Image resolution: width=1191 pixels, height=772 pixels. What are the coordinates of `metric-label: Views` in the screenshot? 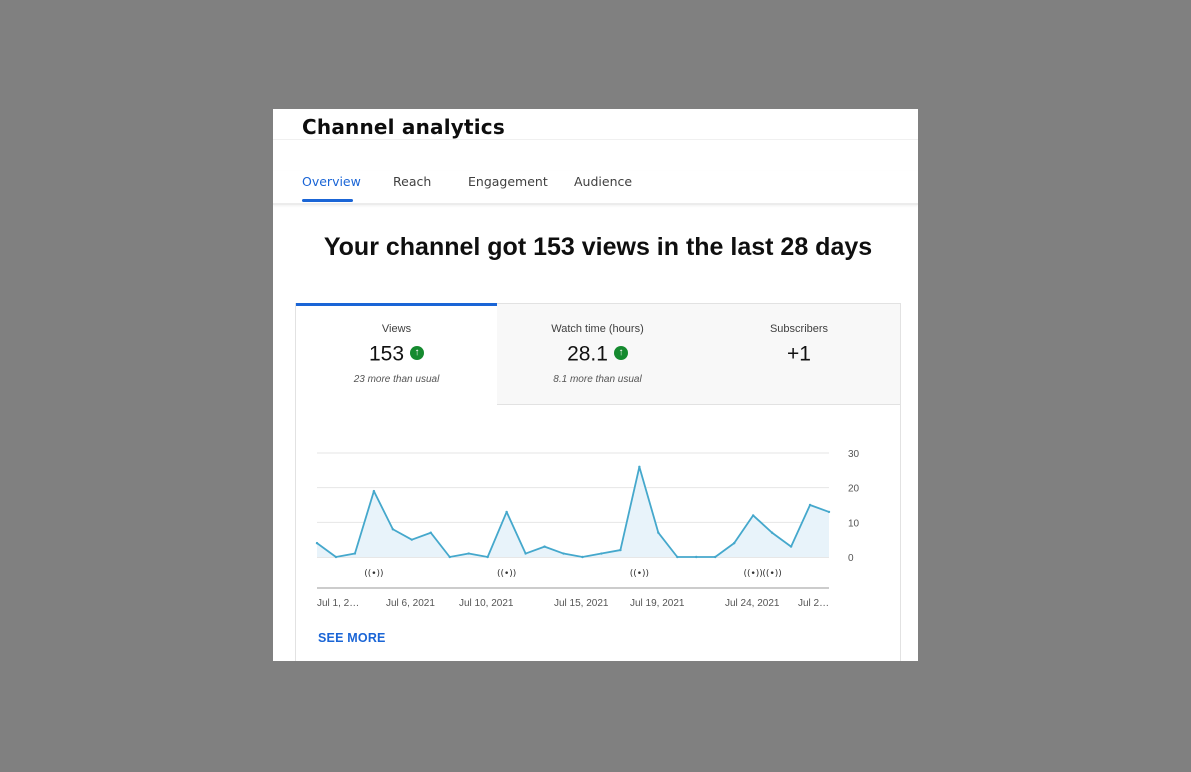 It's located at (396, 329).